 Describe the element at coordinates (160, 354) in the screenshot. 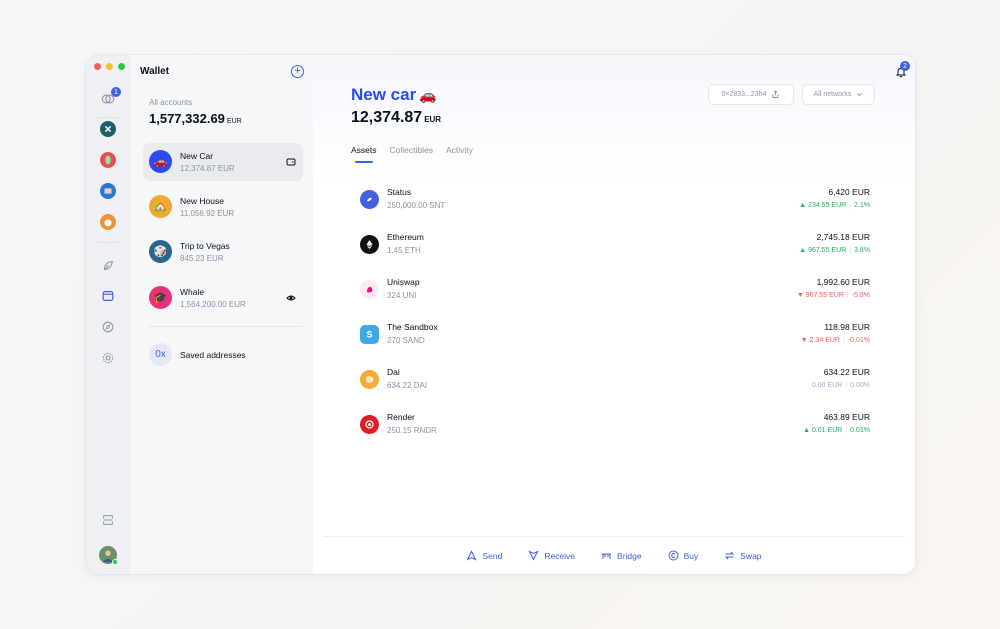

I see `saved-addresses-icon: 0x` at that location.